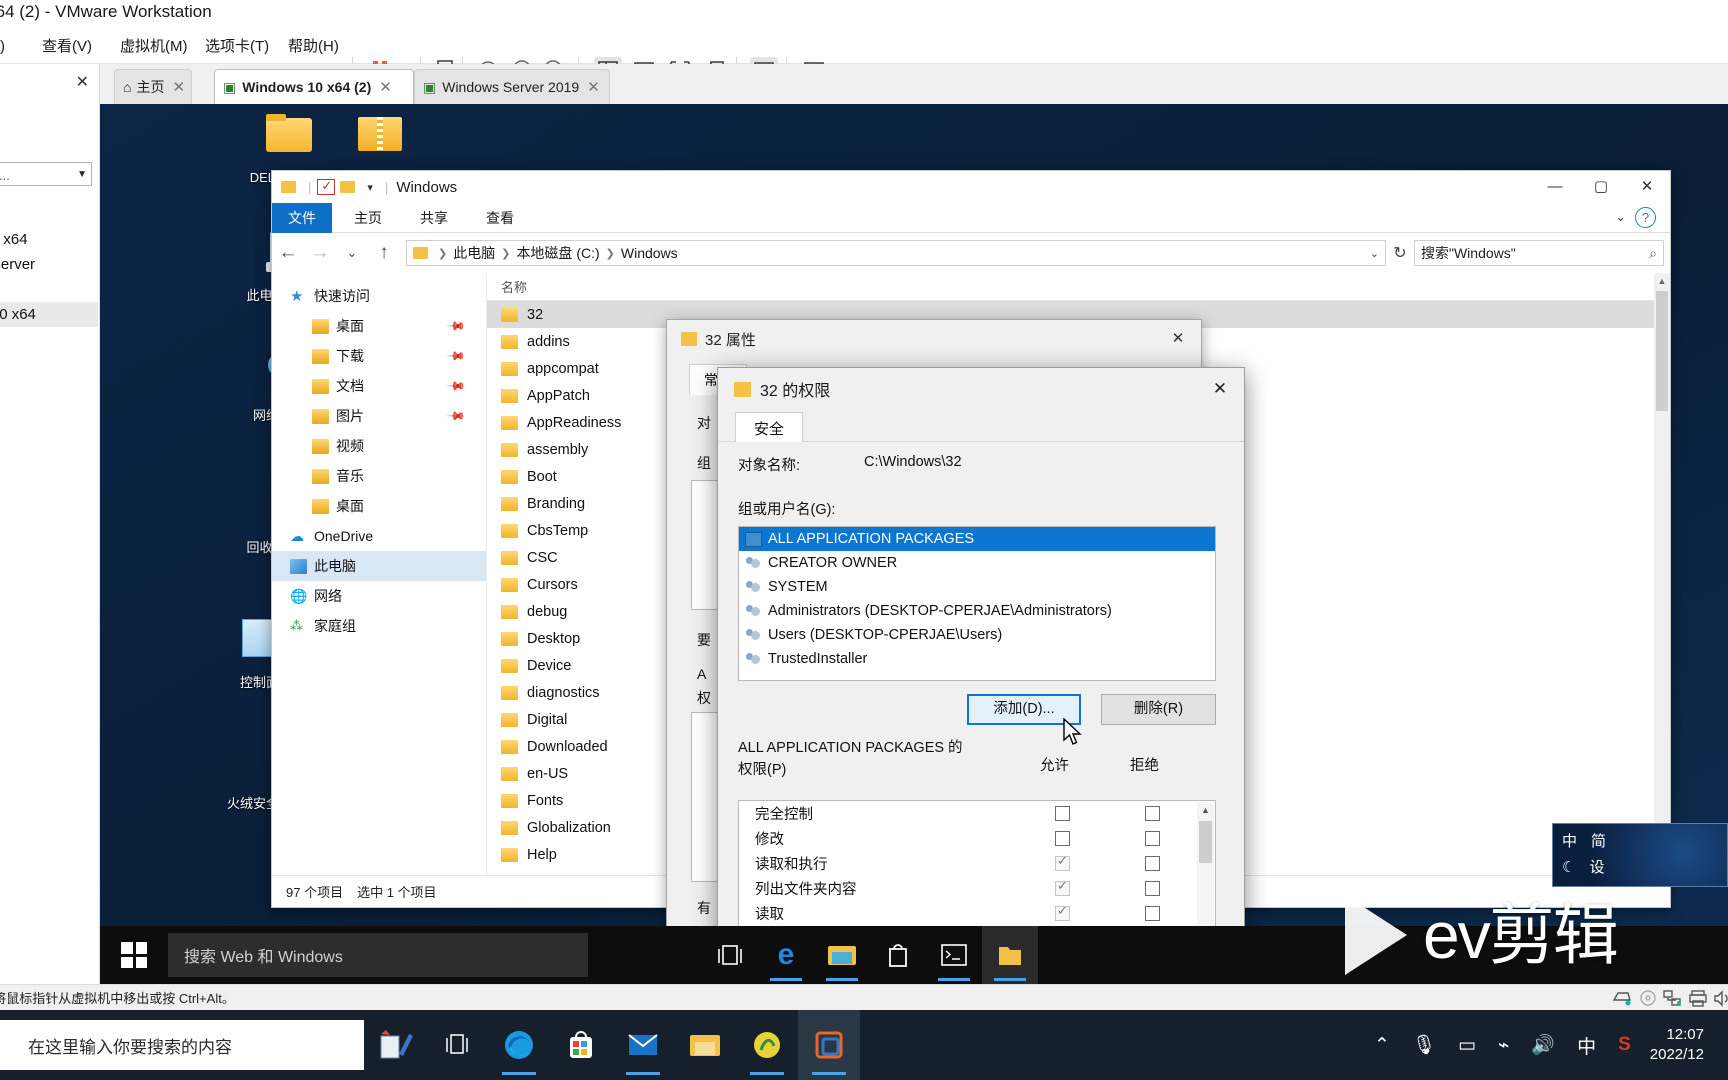  Describe the element at coordinates (434, 218) in the screenshot. I see `tab-share: 共享` at that location.